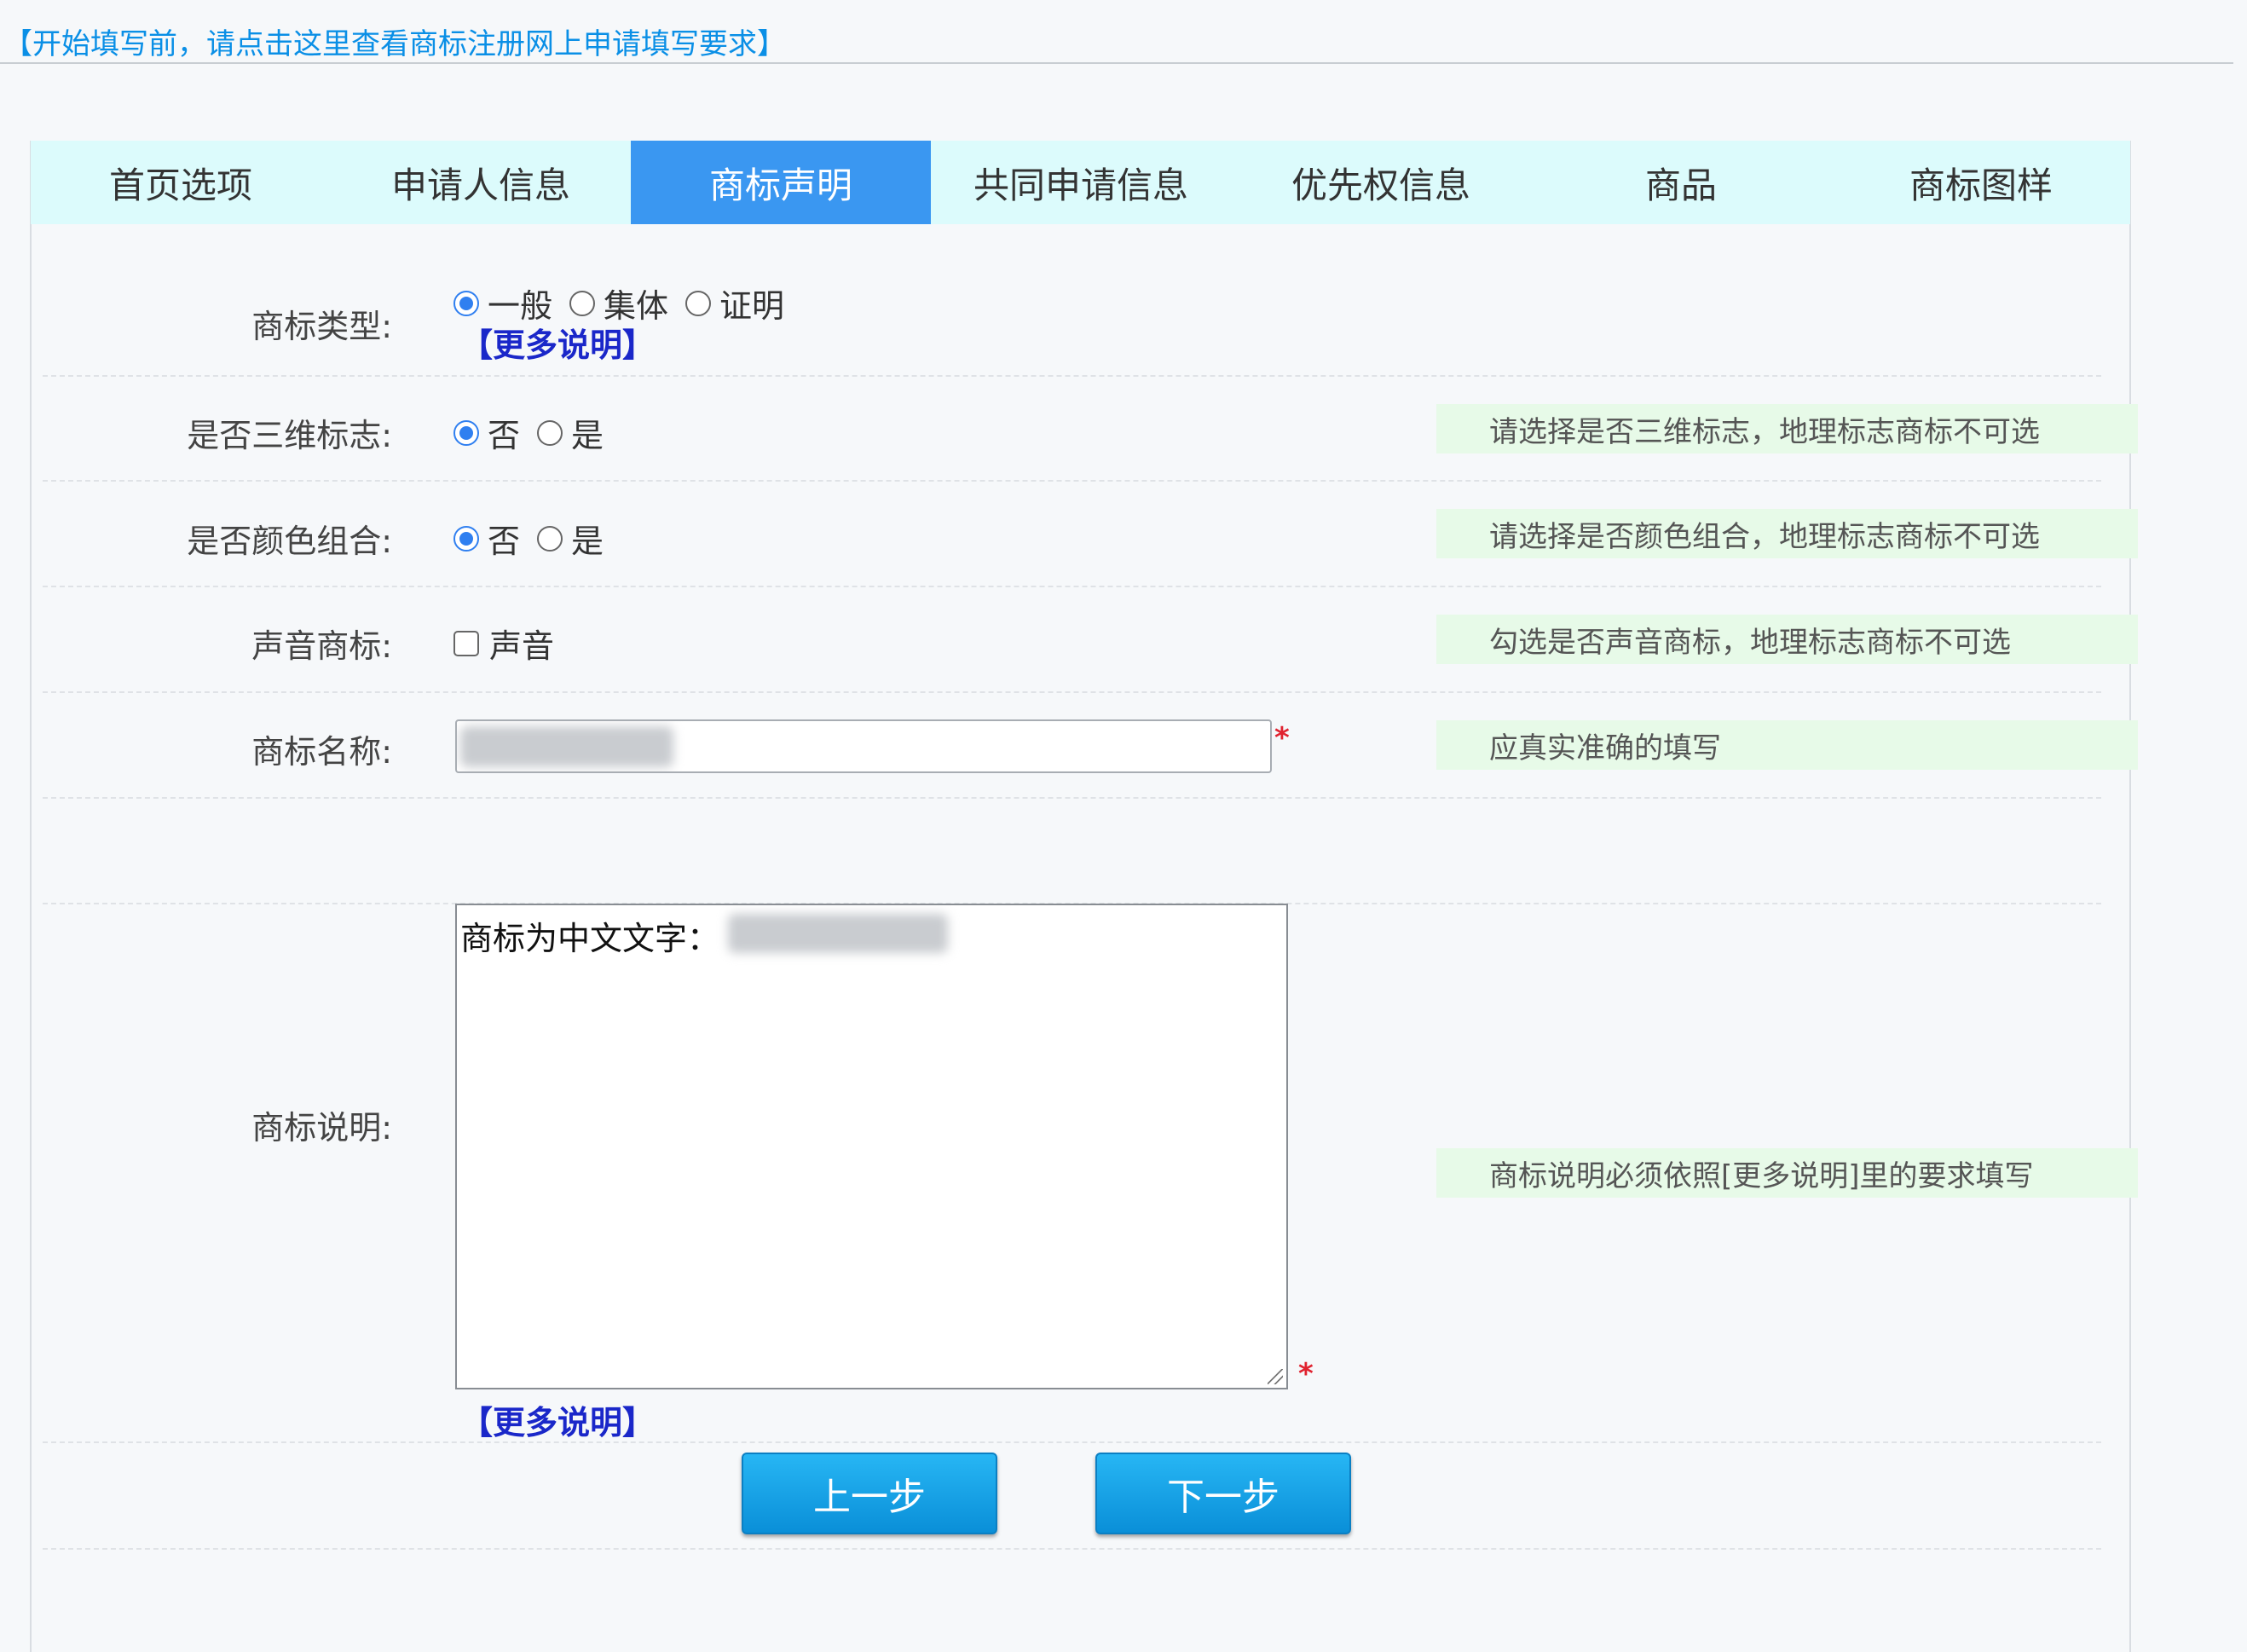 Image resolution: width=2247 pixels, height=1652 pixels. What do you see at coordinates (1787, 533) in the screenshot?
I see `color-combo-hint: 请选择是否颜色组合，地理标志商标不可选` at bounding box center [1787, 533].